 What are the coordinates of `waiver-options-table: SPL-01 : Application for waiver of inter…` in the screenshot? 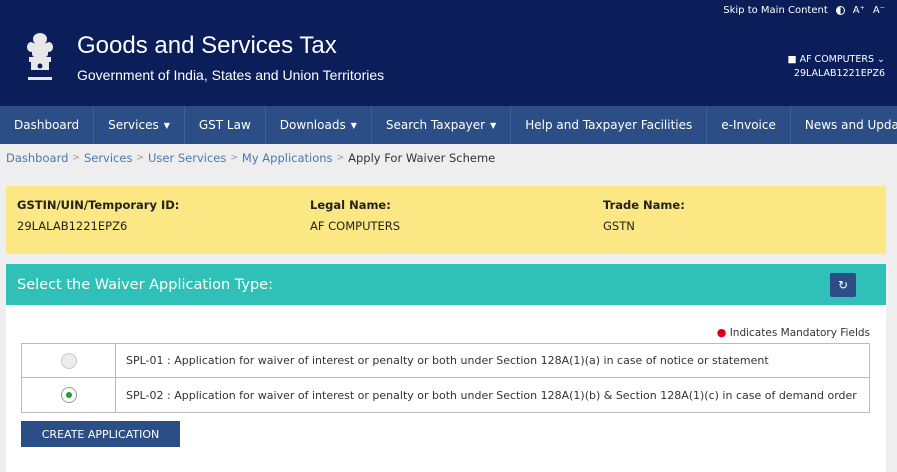 It's located at (445, 378).